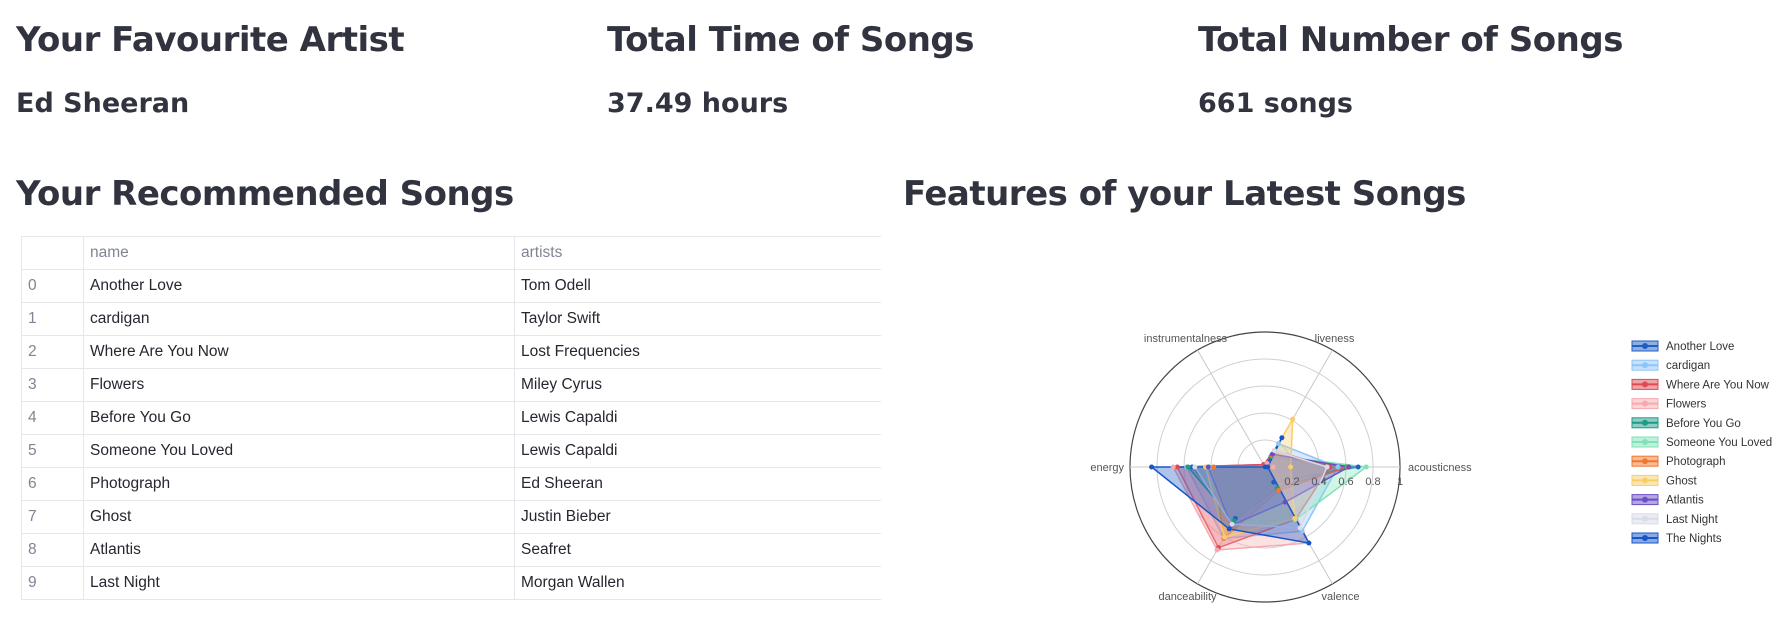 Image resolution: width=1788 pixels, height=625 pixels. What do you see at coordinates (299, 517) in the screenshot?
I see `song-name-cell: Ghost` at bounding box center [299, 517].